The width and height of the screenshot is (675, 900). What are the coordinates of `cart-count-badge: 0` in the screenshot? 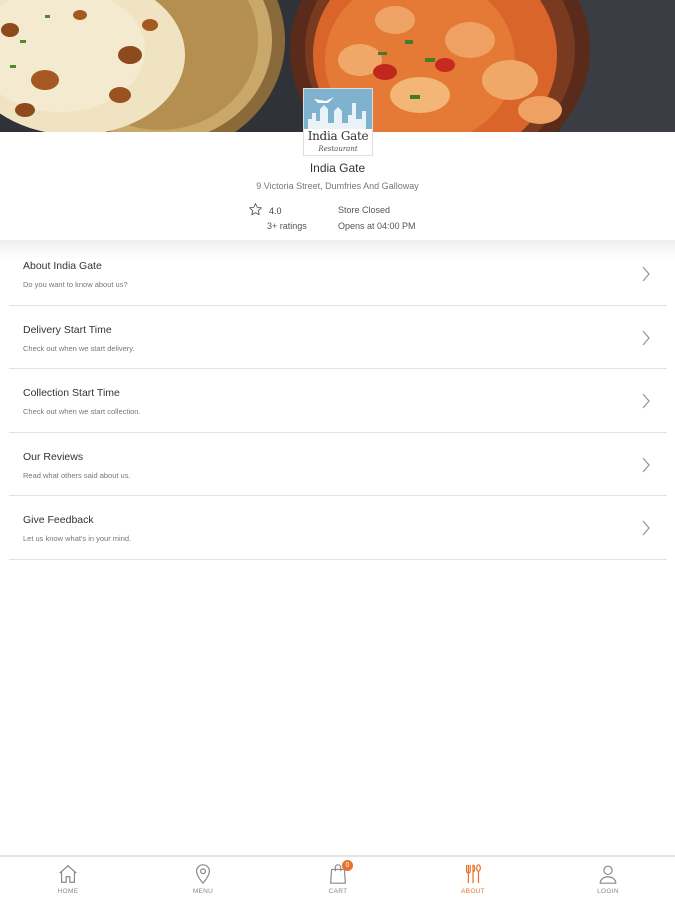 It's located at (347, 865).